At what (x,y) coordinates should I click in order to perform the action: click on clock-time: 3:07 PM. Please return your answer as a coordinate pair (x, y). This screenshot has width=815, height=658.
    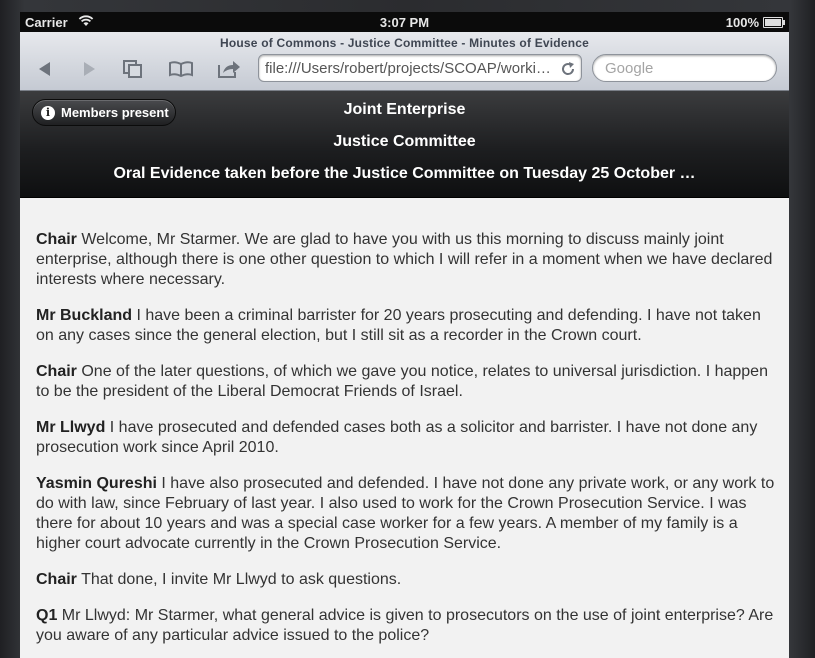
    Looking at the image, I should click on (404, 22).